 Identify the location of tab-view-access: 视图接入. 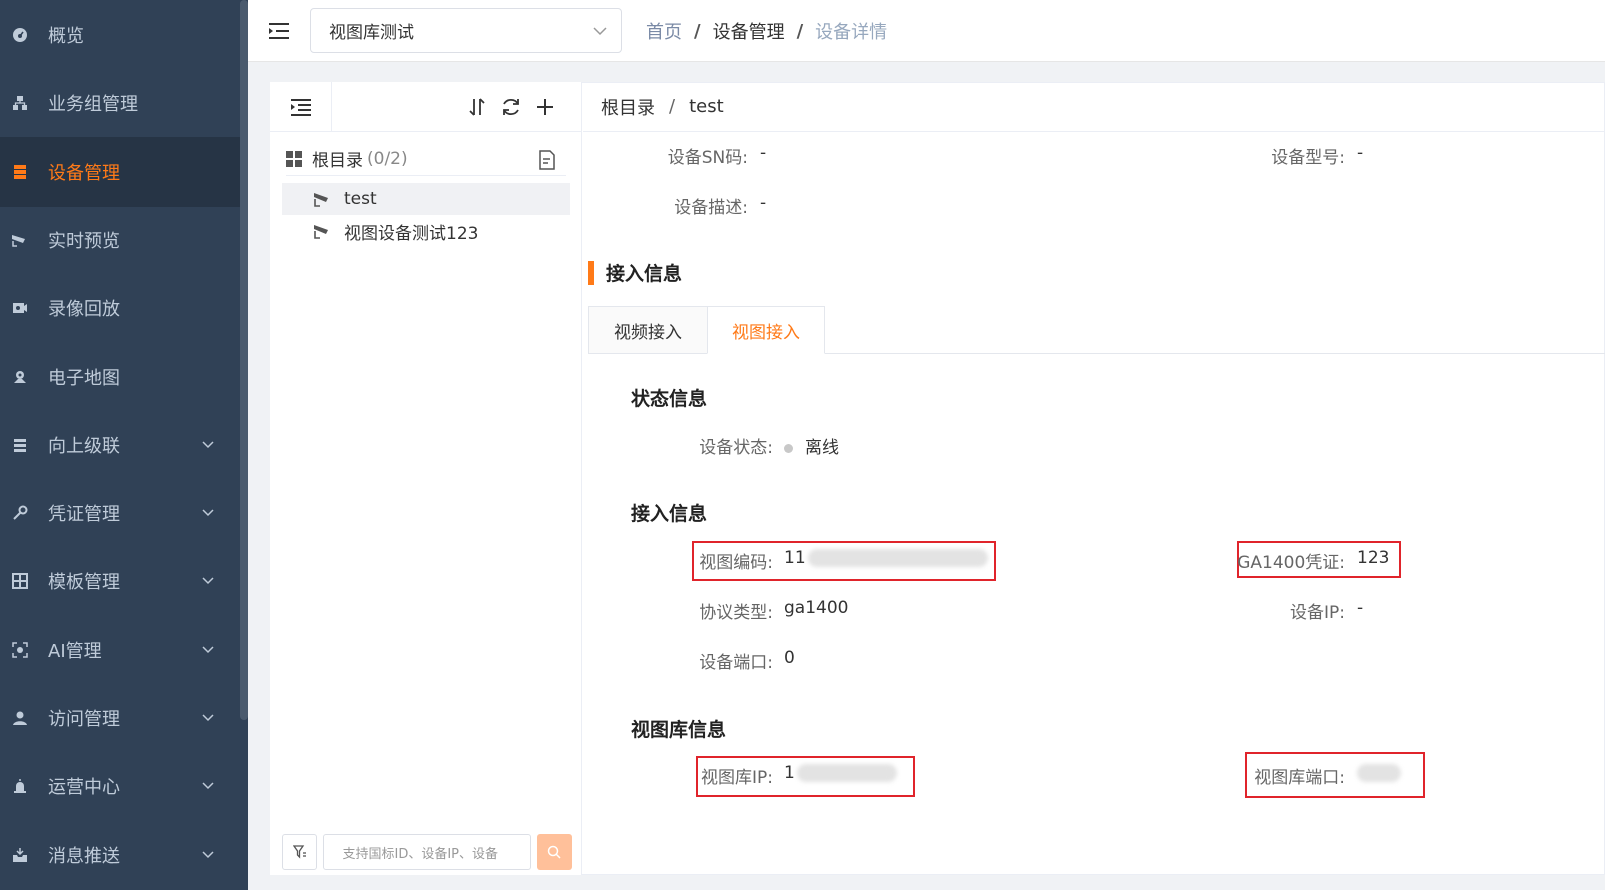
(766, 330).